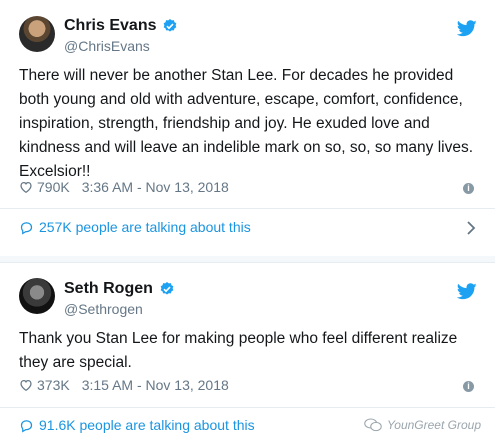 The image size is (495, 445). I want to click on chevron-right-icon, so click(471, 228).